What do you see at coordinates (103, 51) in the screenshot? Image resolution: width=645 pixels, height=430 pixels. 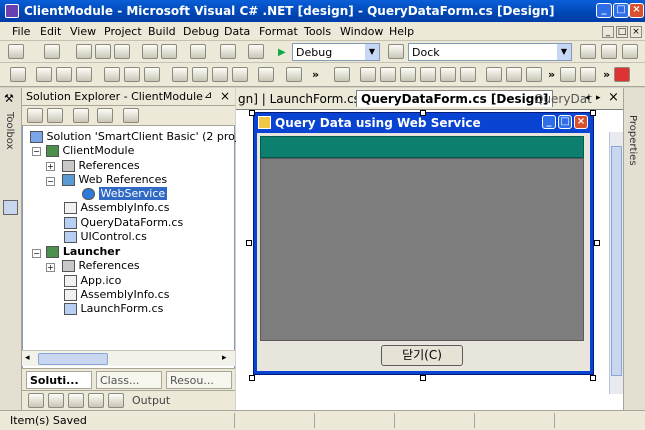 I see `save-icon` at bounding box center [103, 51].